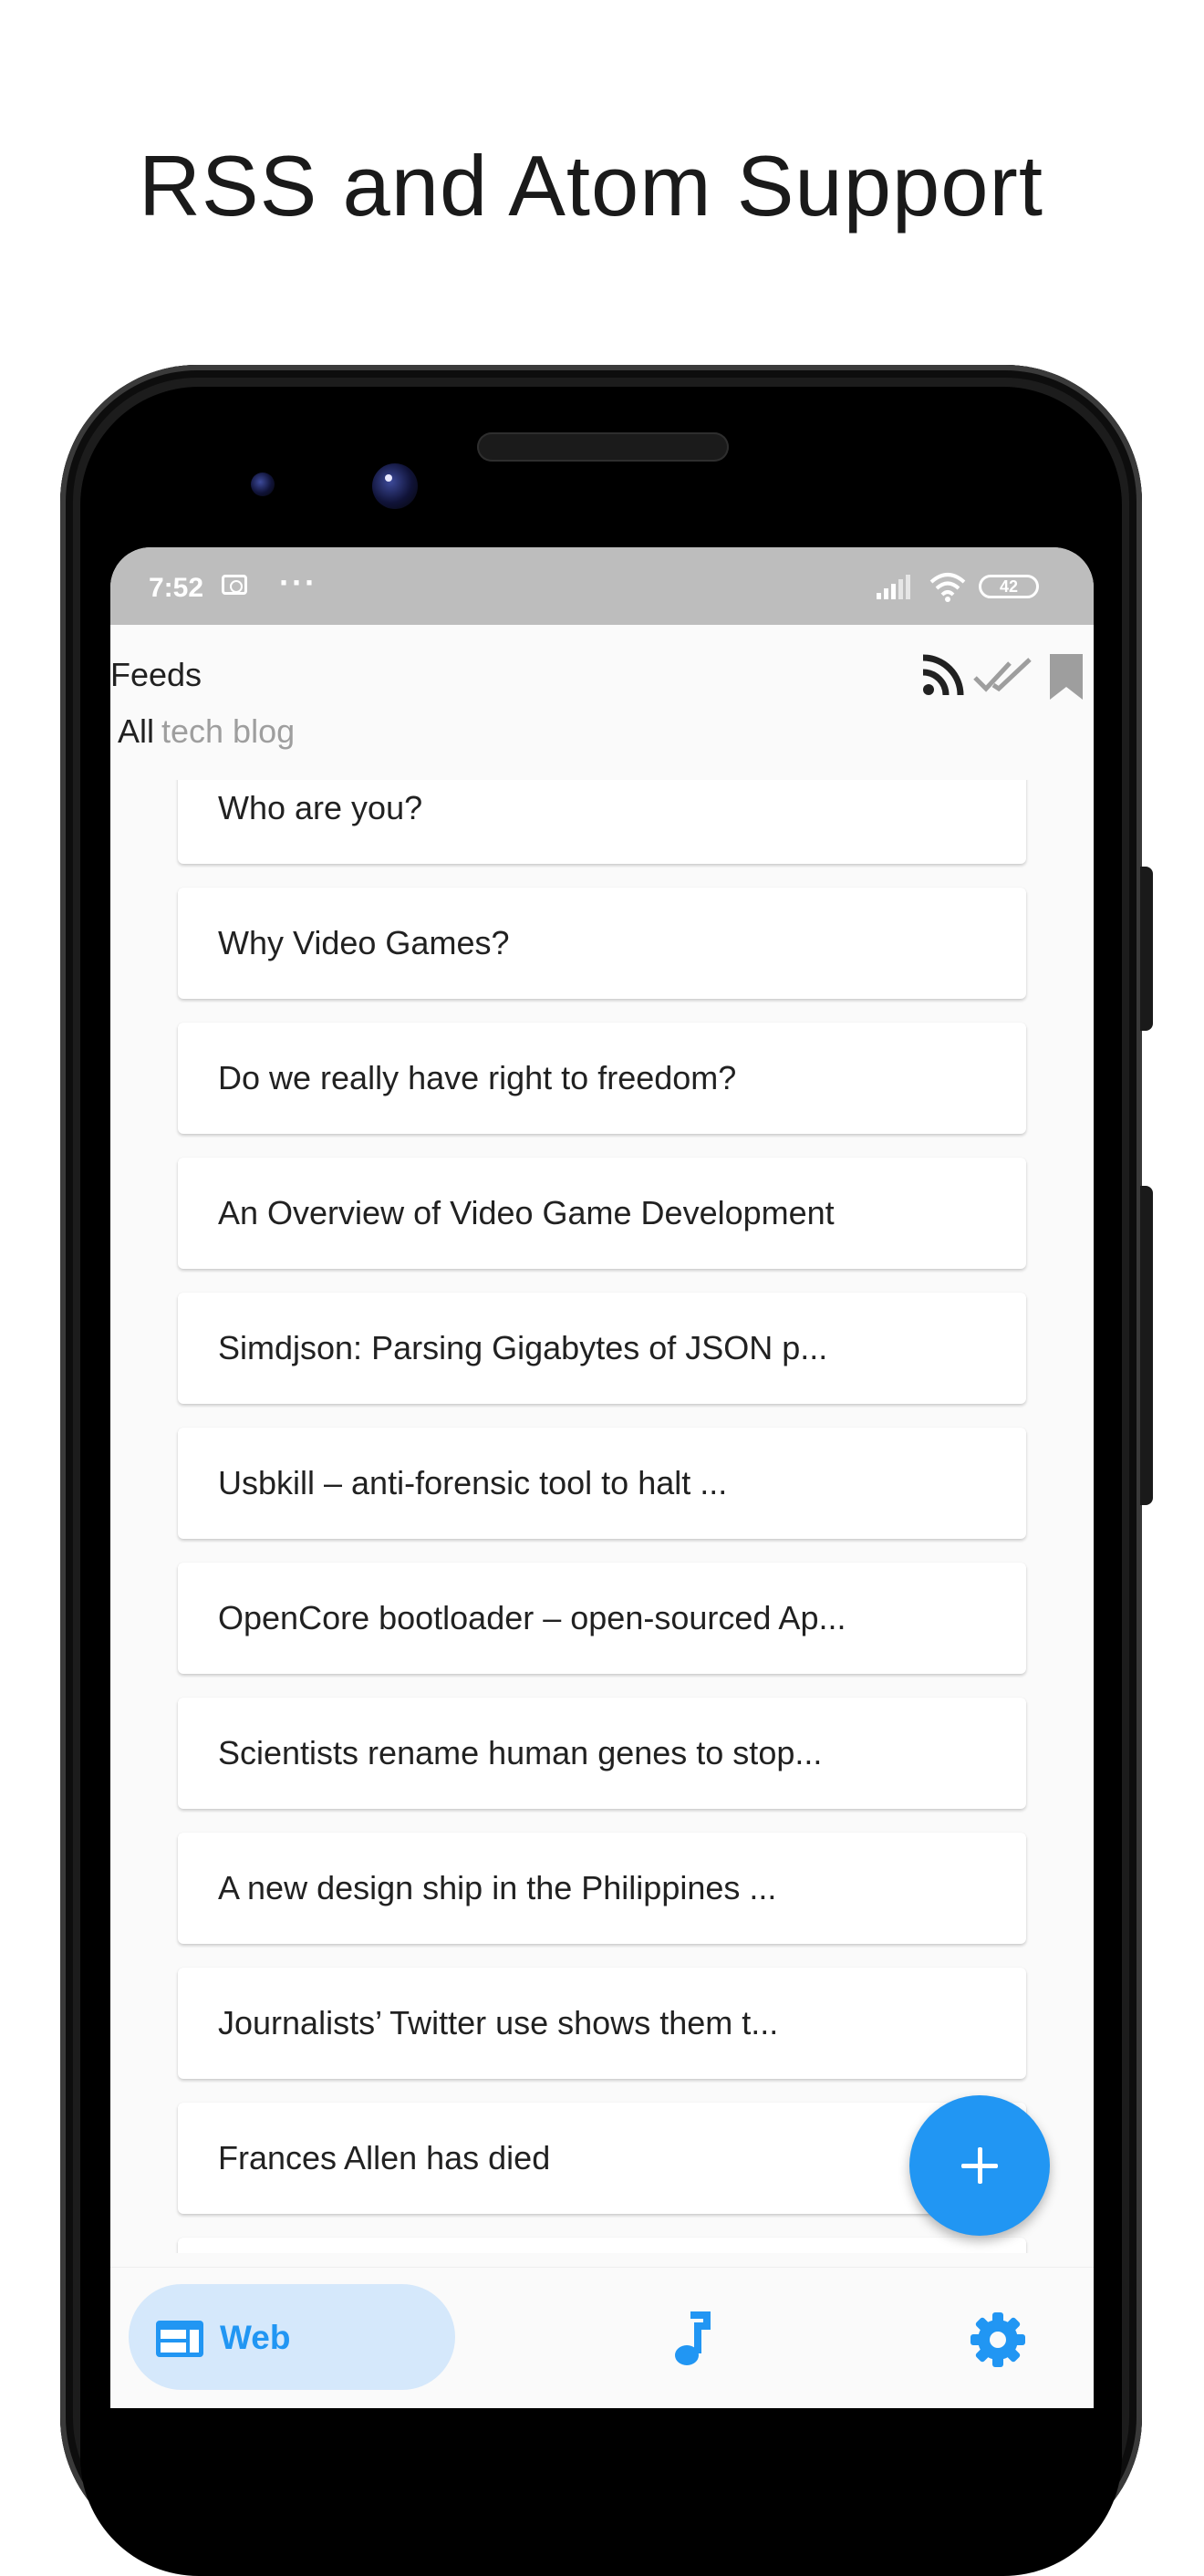 Image resolution: width=1204 pixels, height=2576 pixels. I want to click on signal-icon, so click(894, 587).